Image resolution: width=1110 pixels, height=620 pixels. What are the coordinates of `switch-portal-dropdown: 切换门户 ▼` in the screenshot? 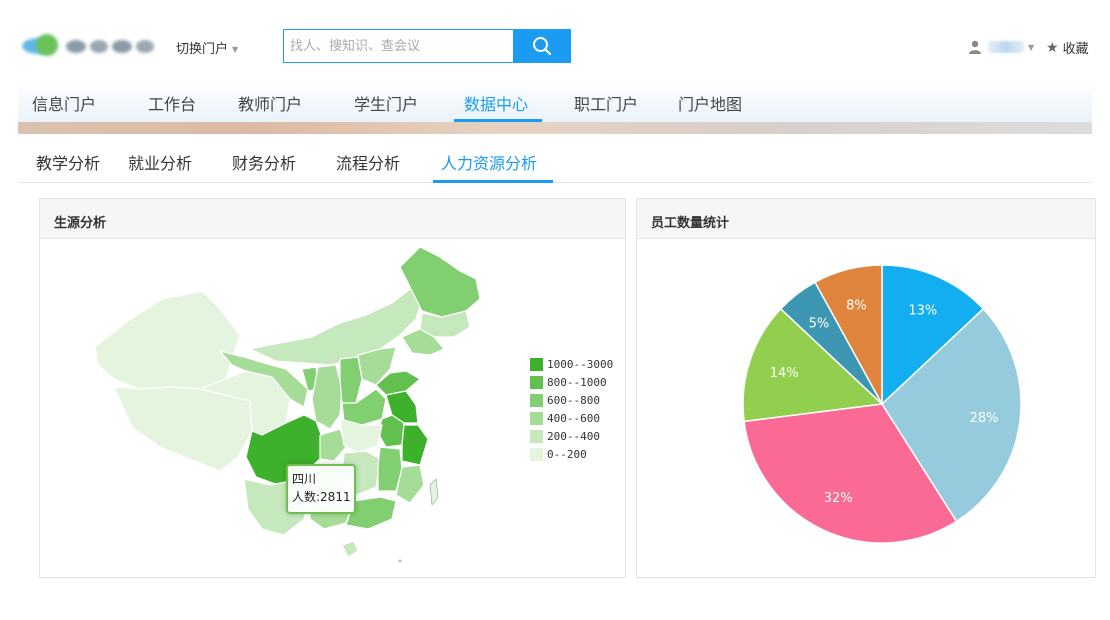 It's located at (207, 47).